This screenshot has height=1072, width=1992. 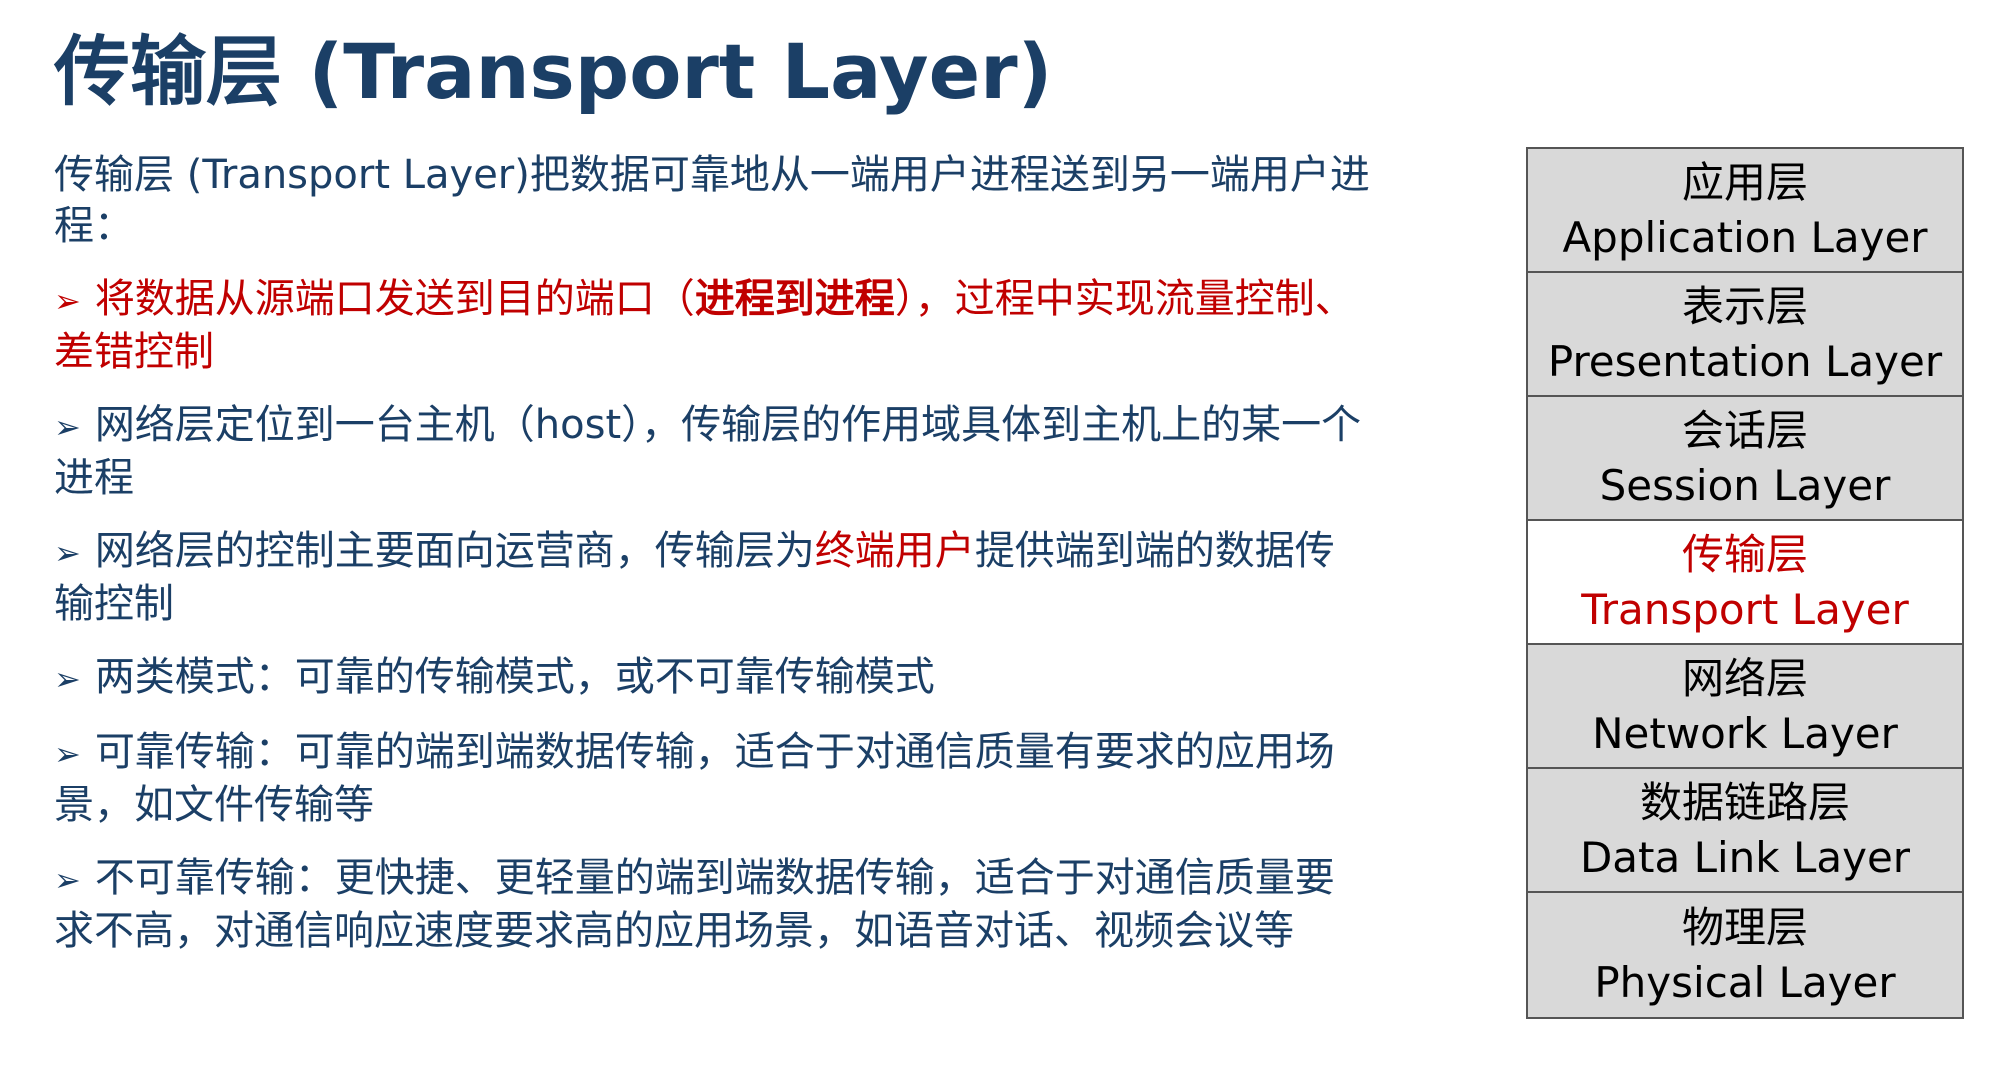 I want to click on slide-title: 传输层 (Transport Layer), so click(x=553, y=71).